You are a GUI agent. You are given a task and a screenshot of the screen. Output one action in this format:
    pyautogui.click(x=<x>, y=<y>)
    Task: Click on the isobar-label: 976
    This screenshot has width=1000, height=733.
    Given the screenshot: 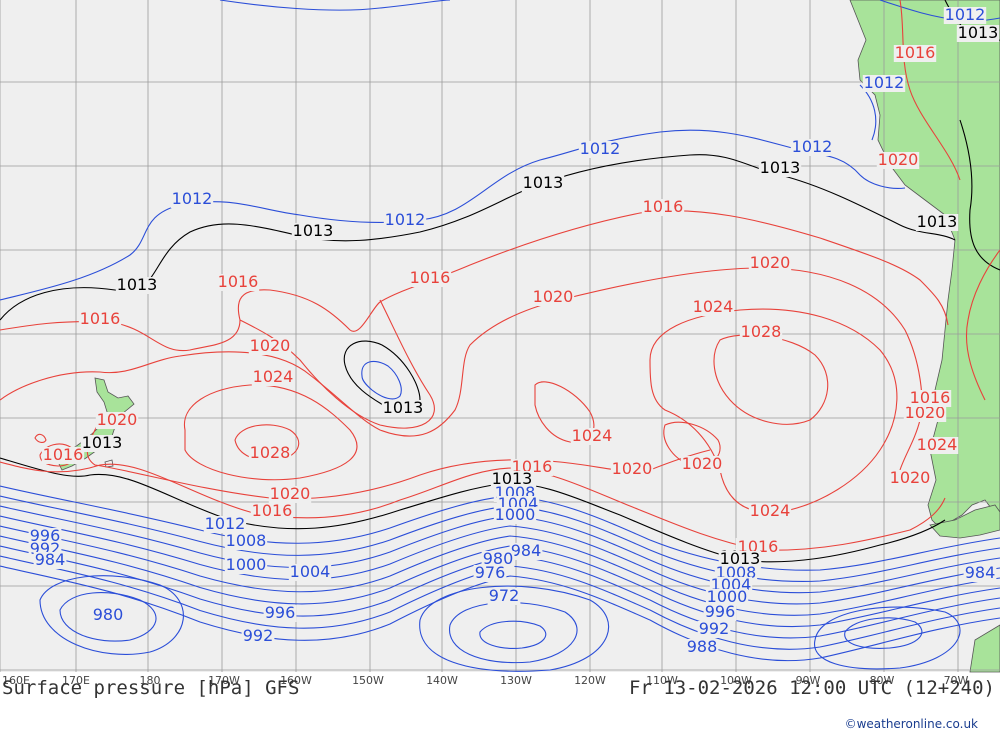 What is the action you would take?
    pyautogui.click(x=490, y=572)
    